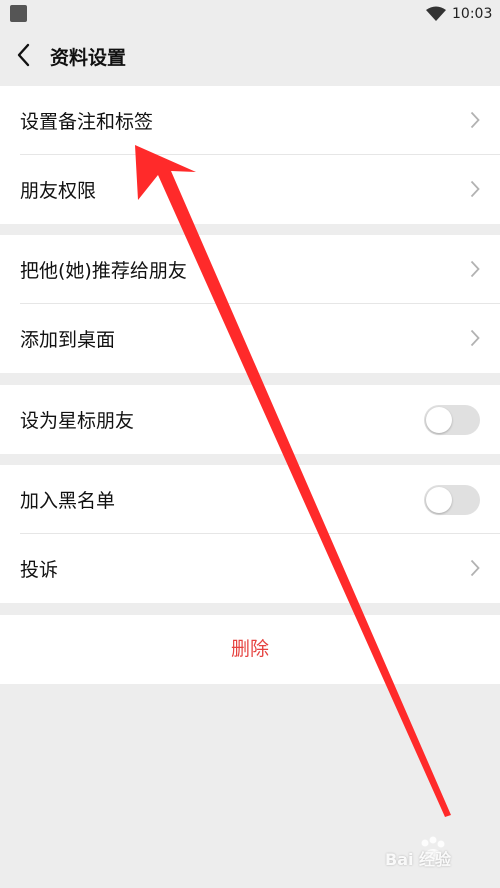 The height and width of the screenshot is (888, 500). I want to click on status-time: 10:03, so click(472, 14).